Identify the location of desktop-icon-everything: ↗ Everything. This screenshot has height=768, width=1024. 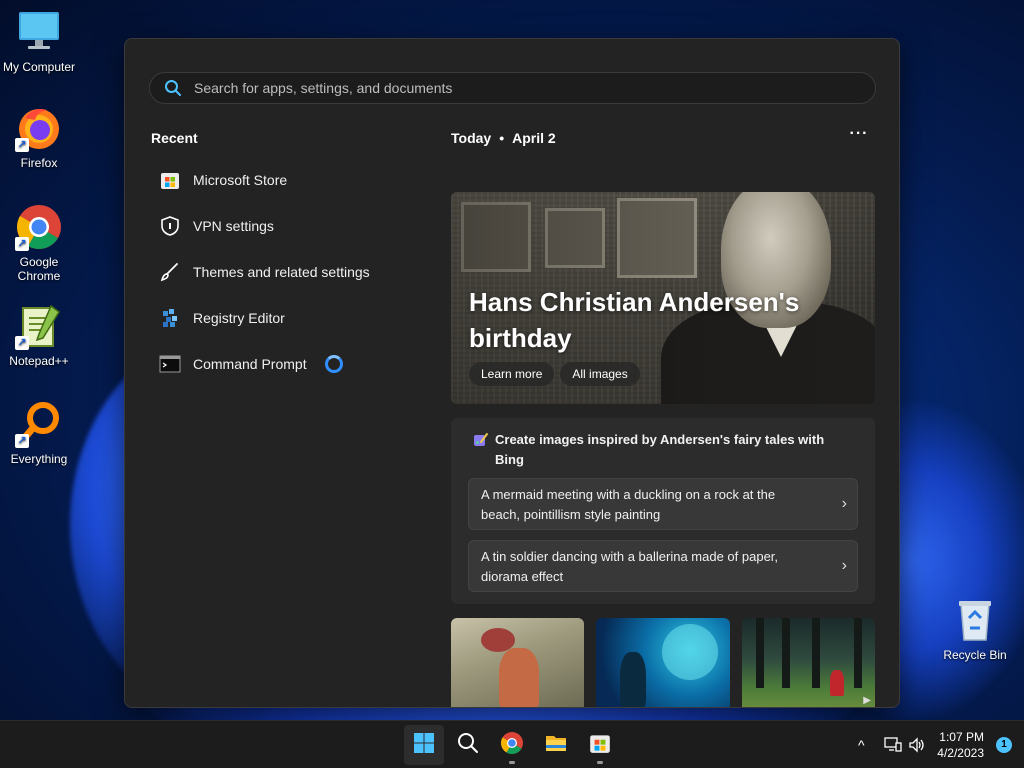
(39, 433).